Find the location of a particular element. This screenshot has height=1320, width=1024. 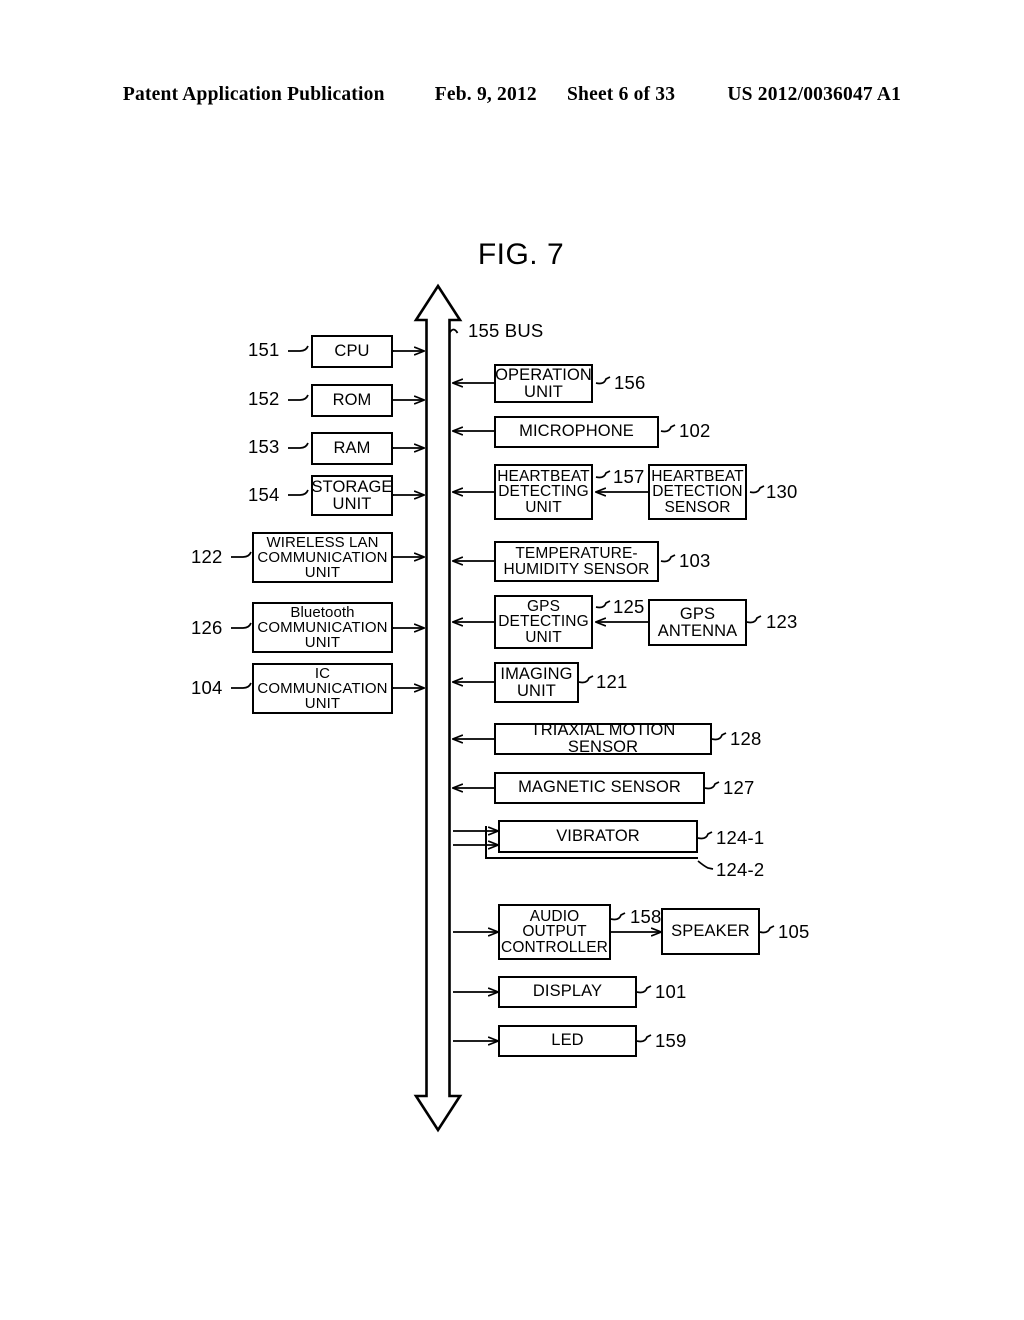

block-heartbeat-detecting-unit: HEARTBEAT DETECTING UNIT is located at coordinates (543, 492).